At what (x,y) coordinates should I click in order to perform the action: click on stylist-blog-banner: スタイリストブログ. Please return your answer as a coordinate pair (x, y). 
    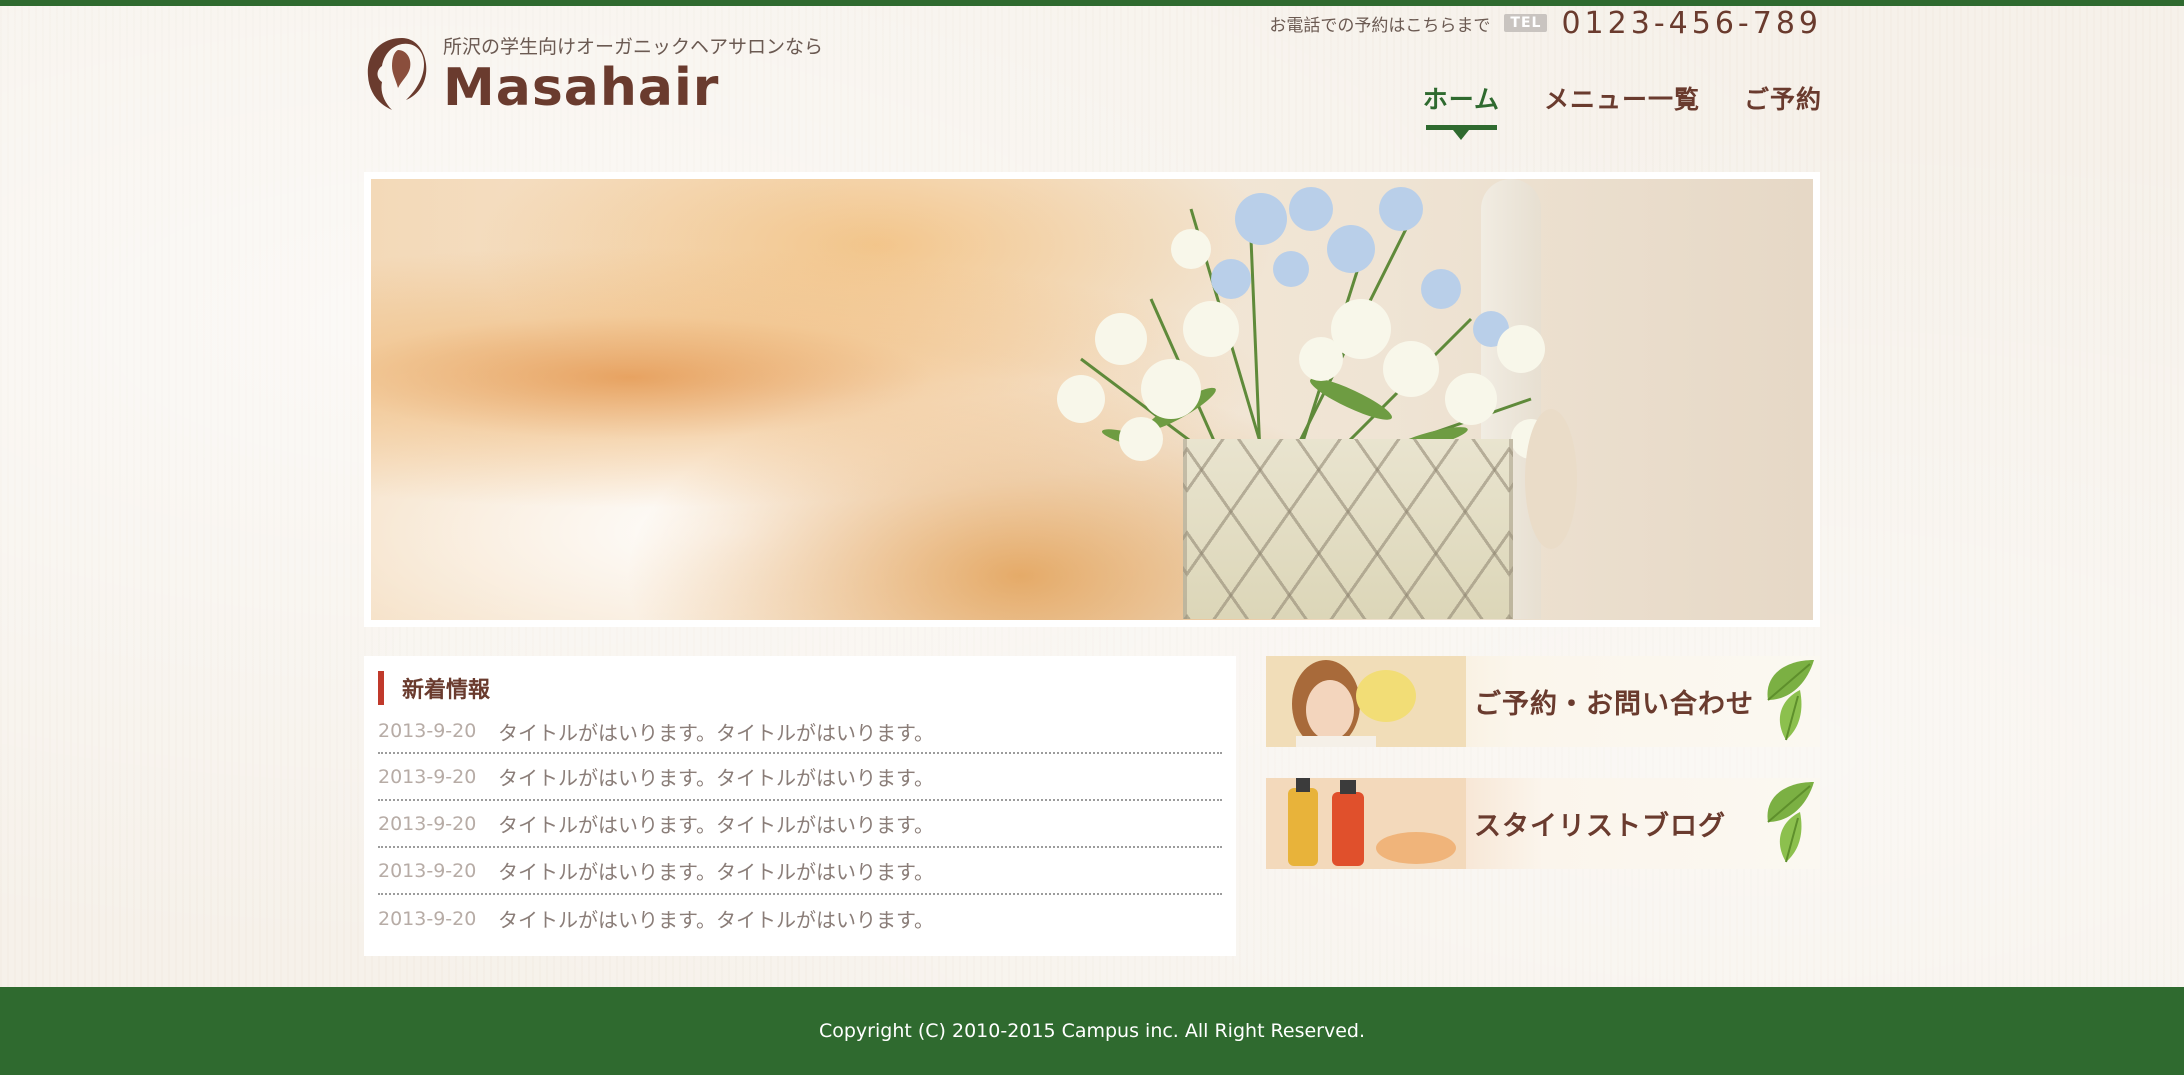
    Looking at the image, I should click on (1543, 823).